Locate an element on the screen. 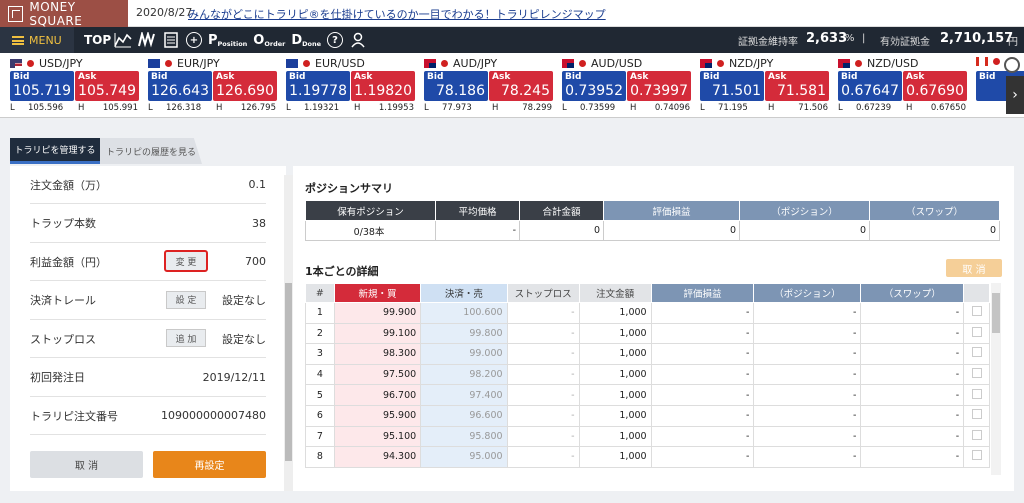 This screenshot has width=1024, height=503. position-icon: P Position is located at coordinates (227, 40).